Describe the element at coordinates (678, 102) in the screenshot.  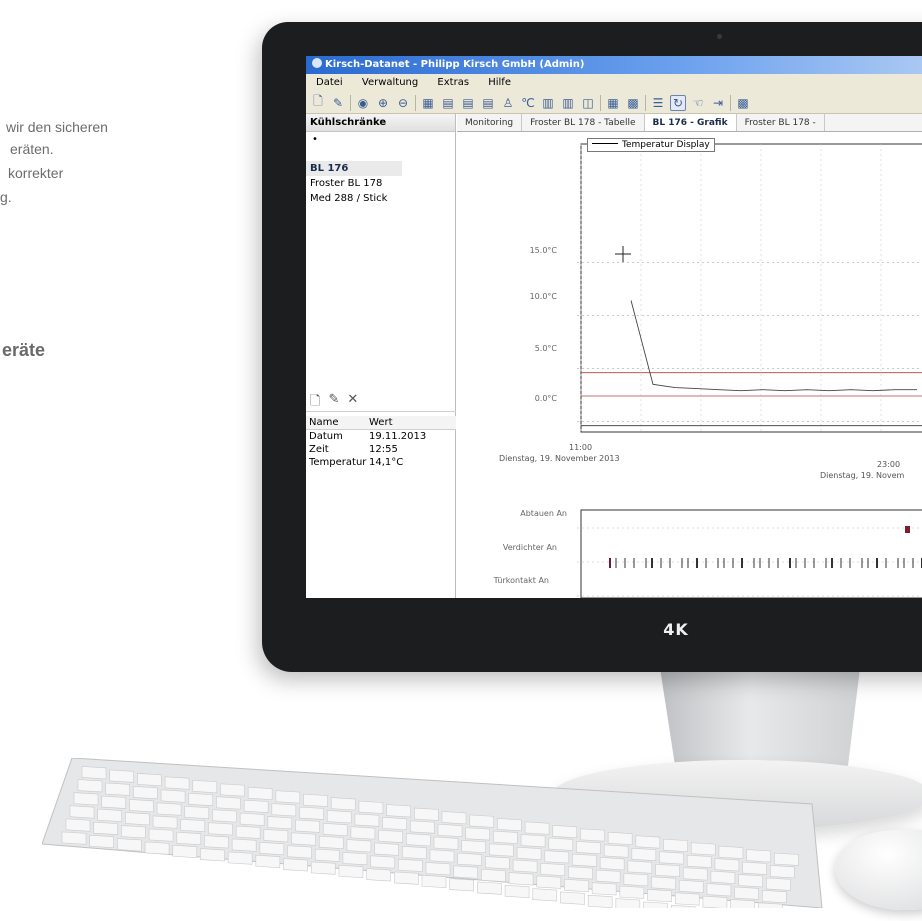
I see `pan-icon: ↻` at that location.